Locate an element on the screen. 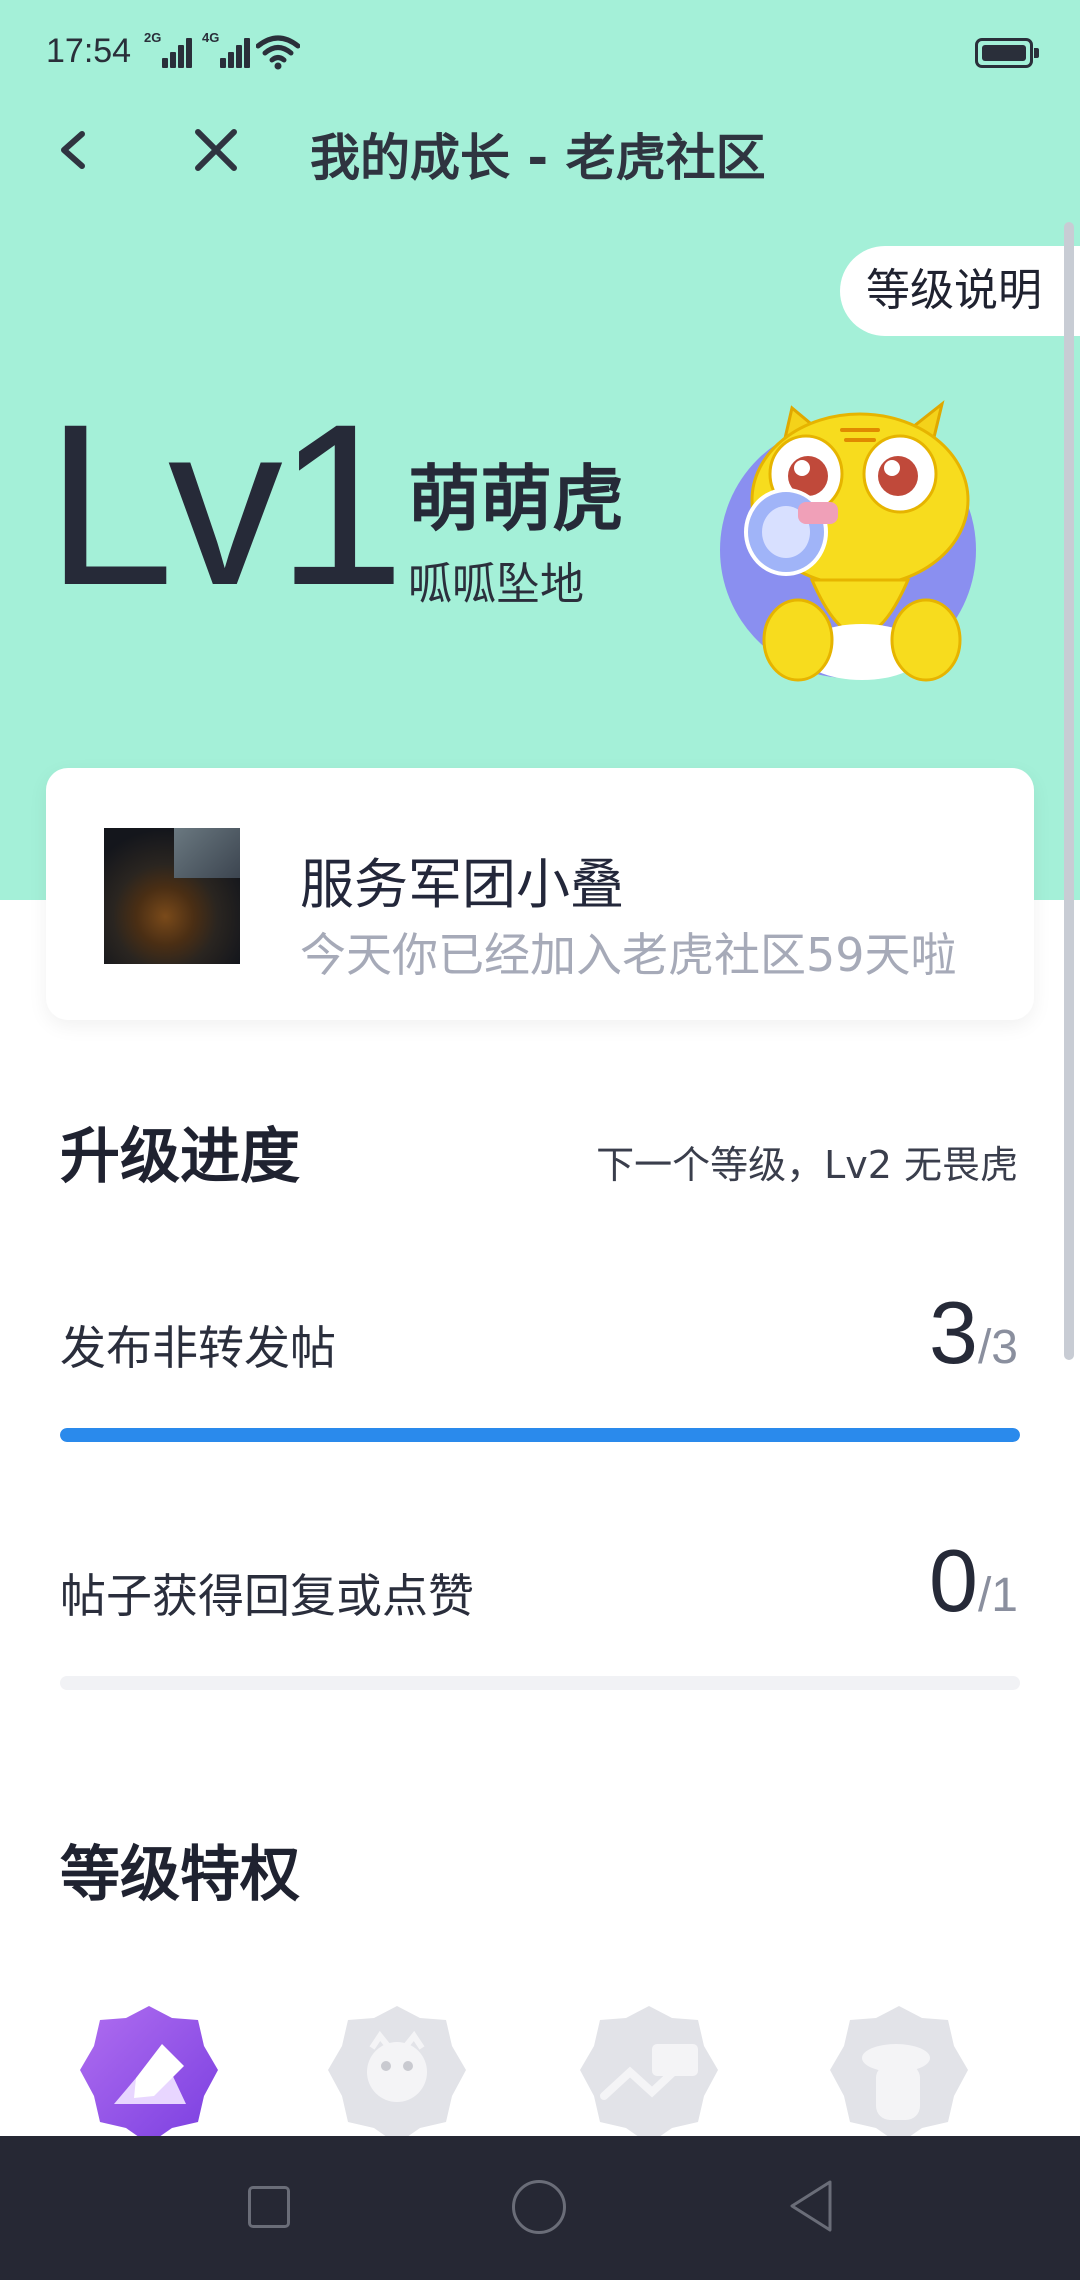 The height and width of the screenshot is (2280, 1080). avatar is located at coordinates (172, 896).